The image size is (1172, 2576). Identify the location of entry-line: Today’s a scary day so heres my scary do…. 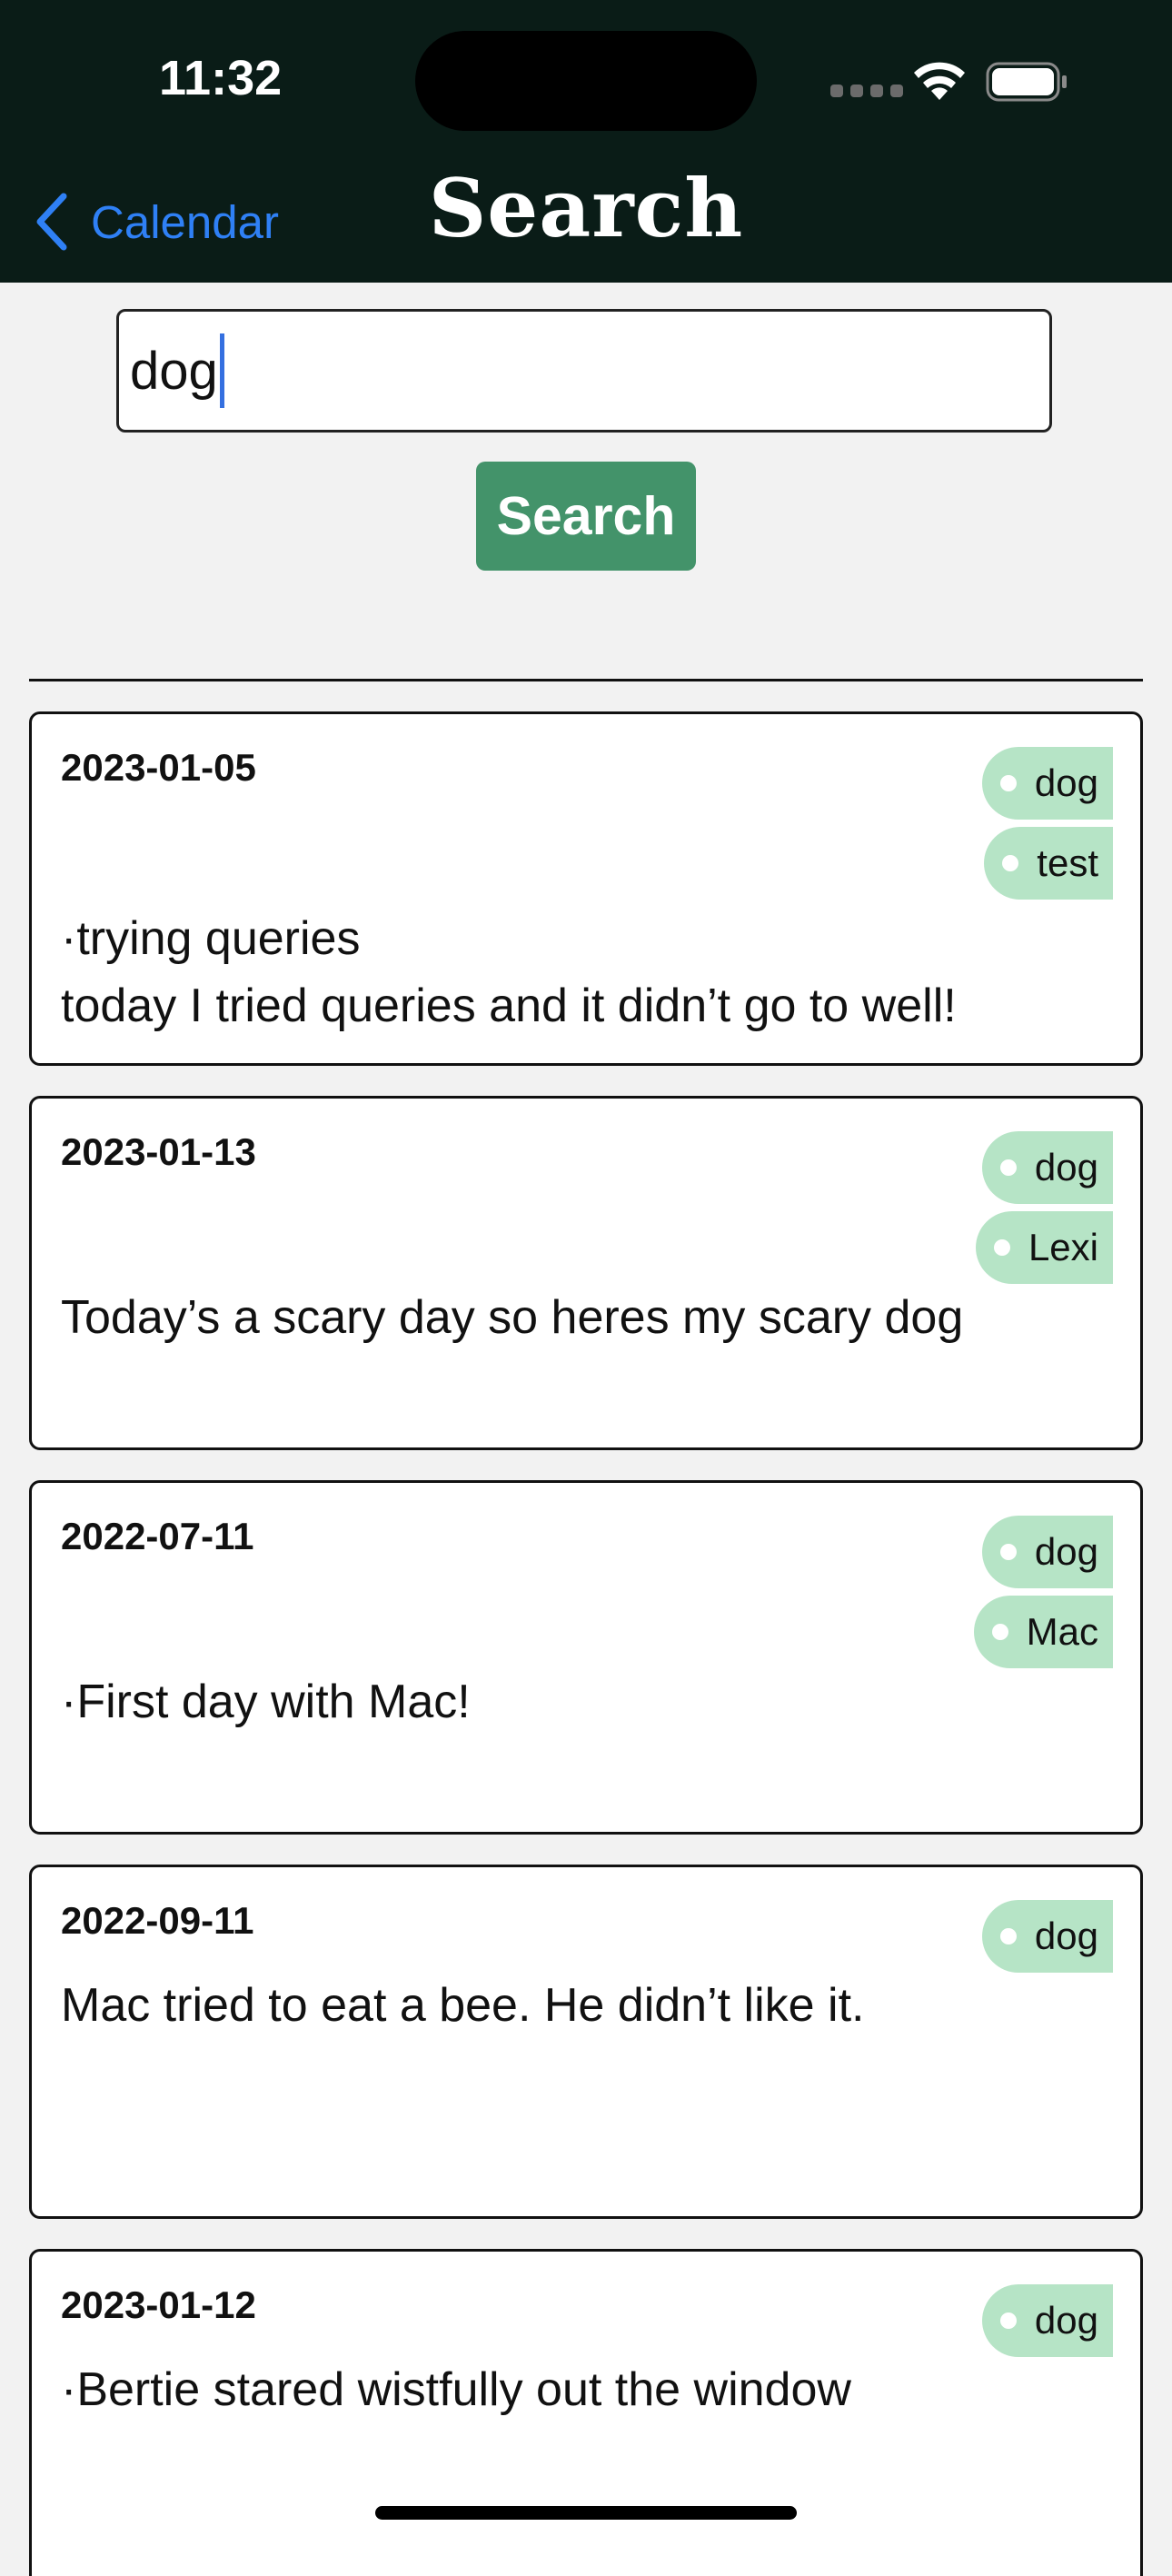
(512, 1317).